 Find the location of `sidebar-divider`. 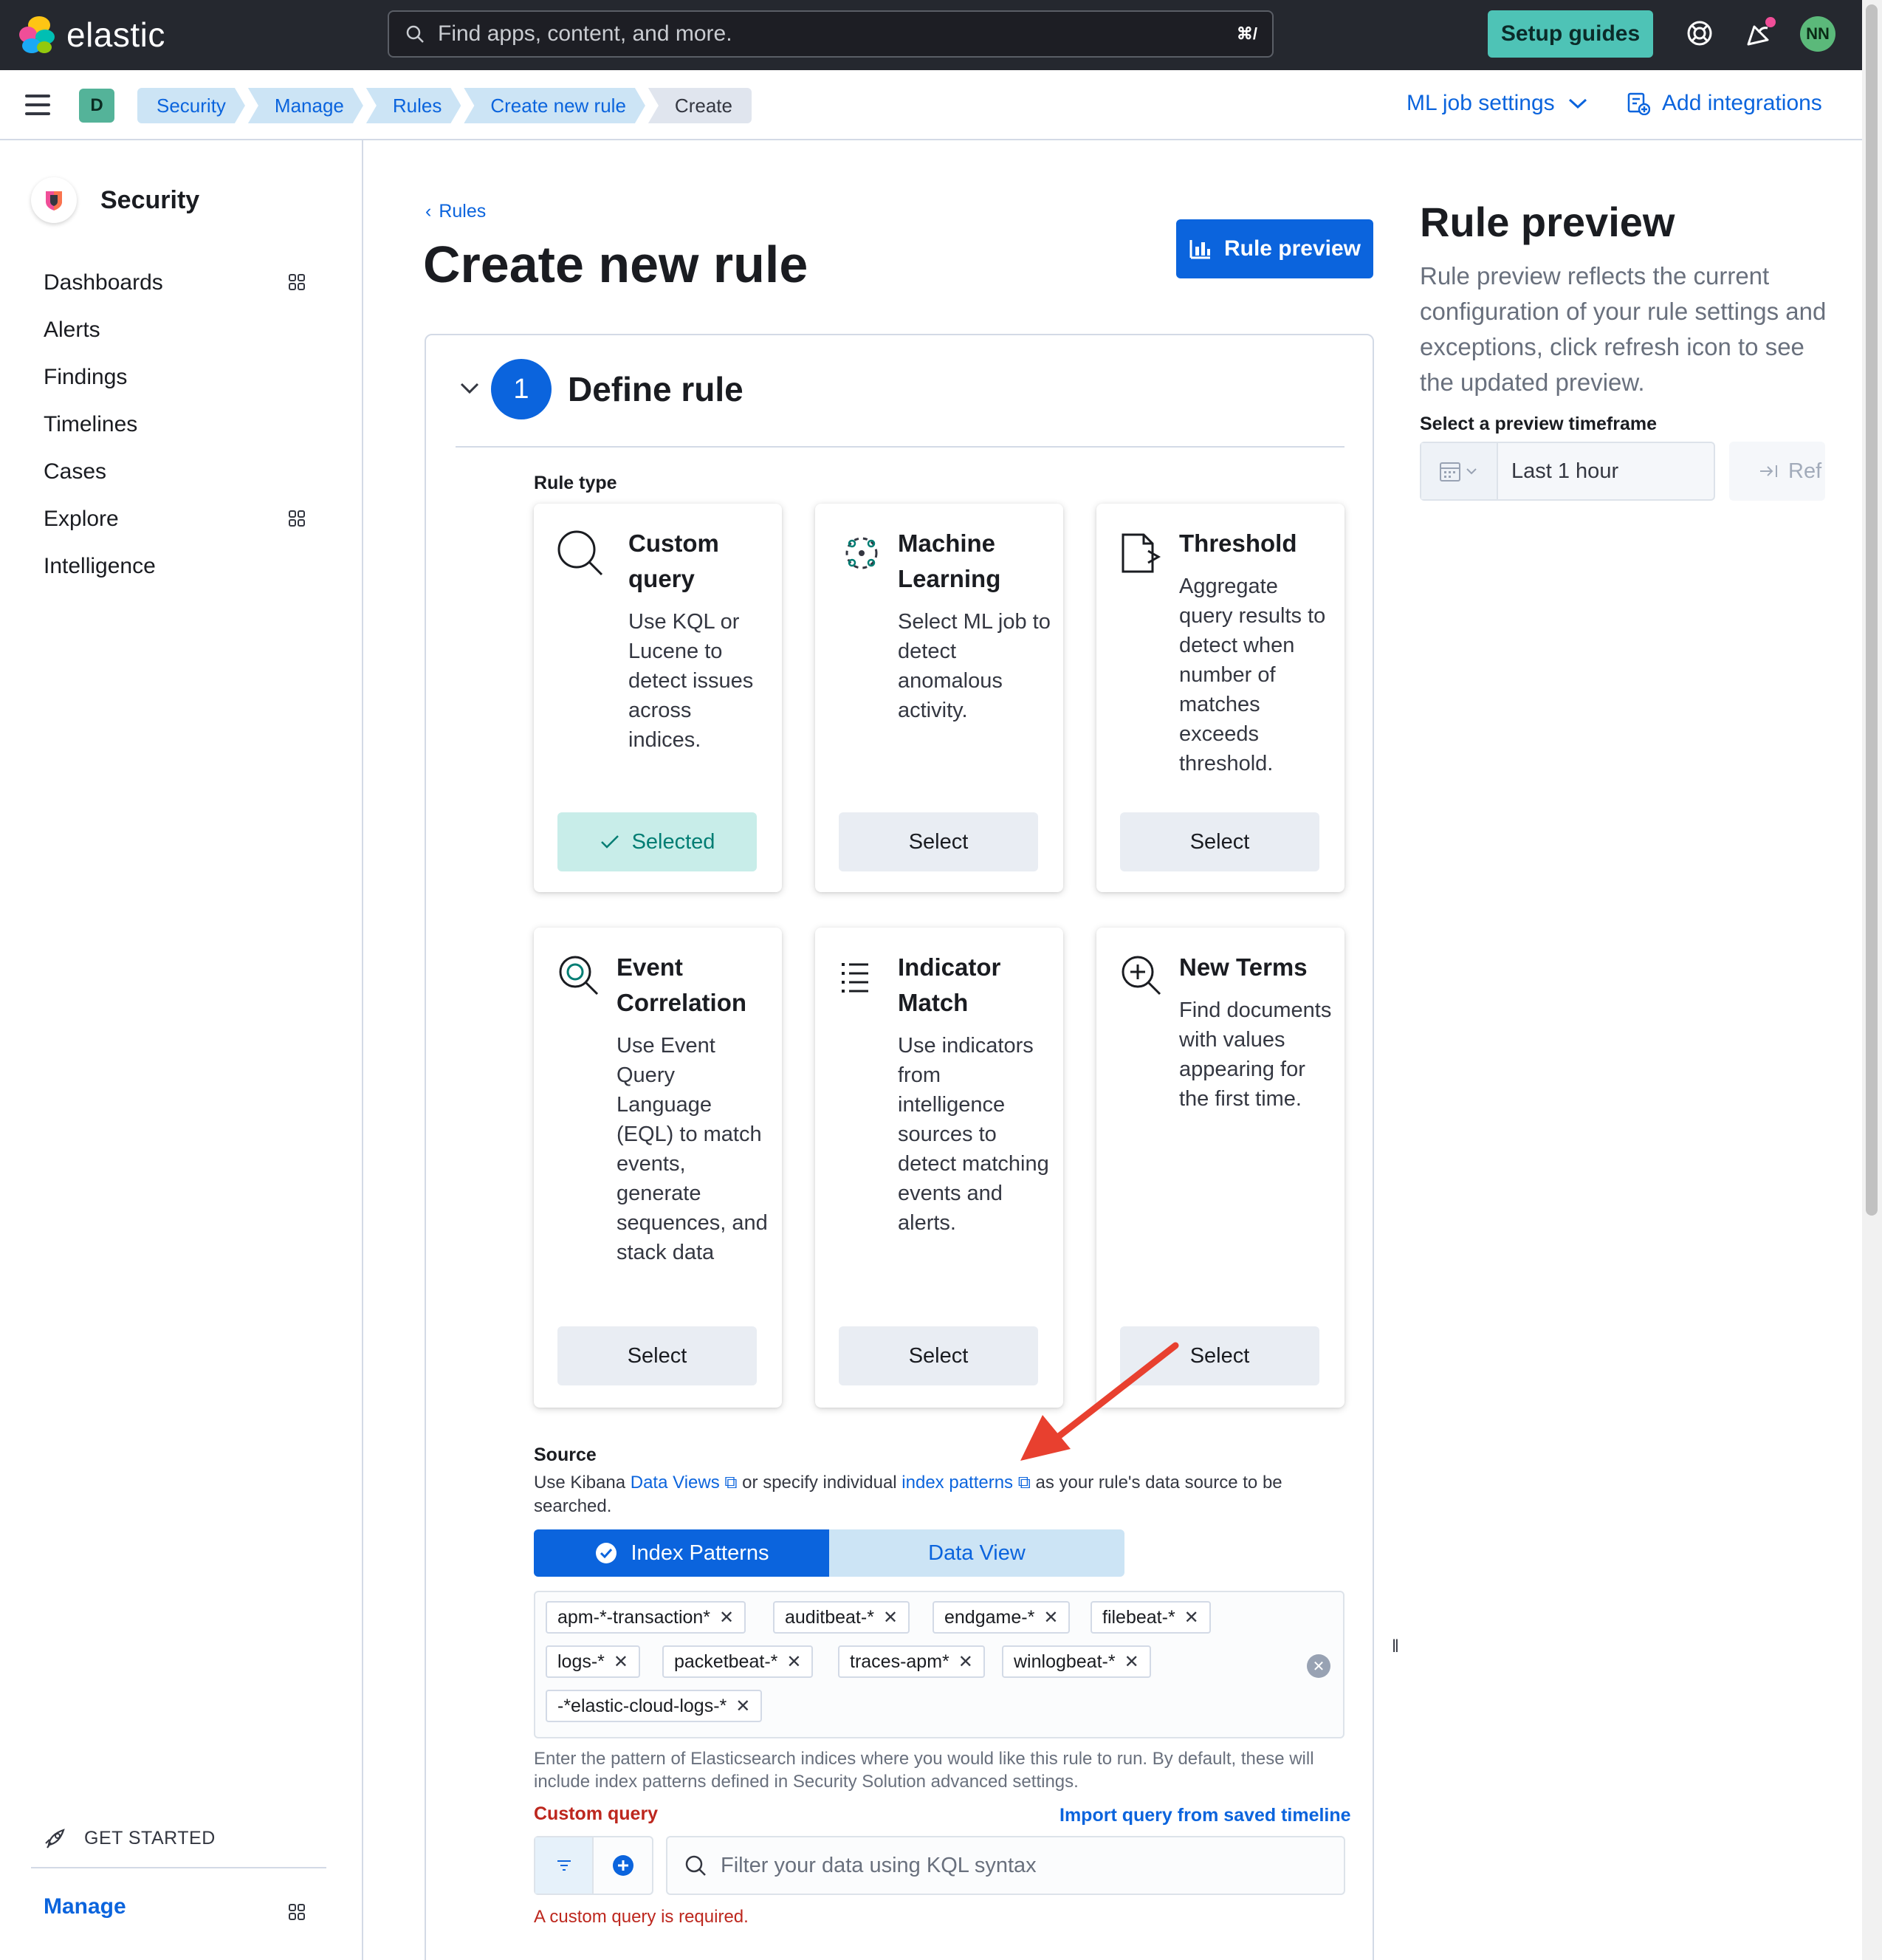

sidebar-divider is located at coordinates (178, 1867).